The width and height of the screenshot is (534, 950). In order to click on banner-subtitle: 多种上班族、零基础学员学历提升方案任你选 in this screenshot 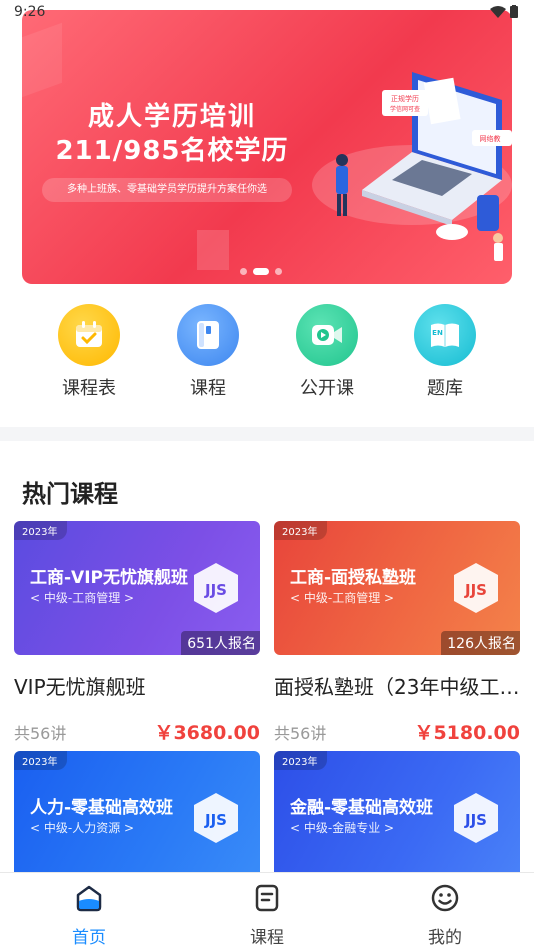, I will do `click(167, 190)`.